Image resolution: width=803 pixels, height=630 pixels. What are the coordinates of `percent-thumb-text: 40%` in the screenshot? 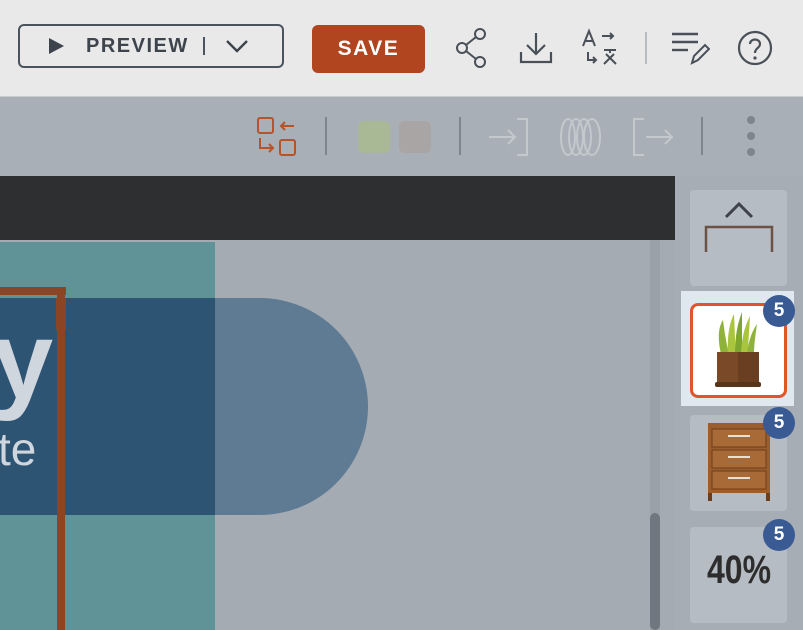 It's located at (739, 570).